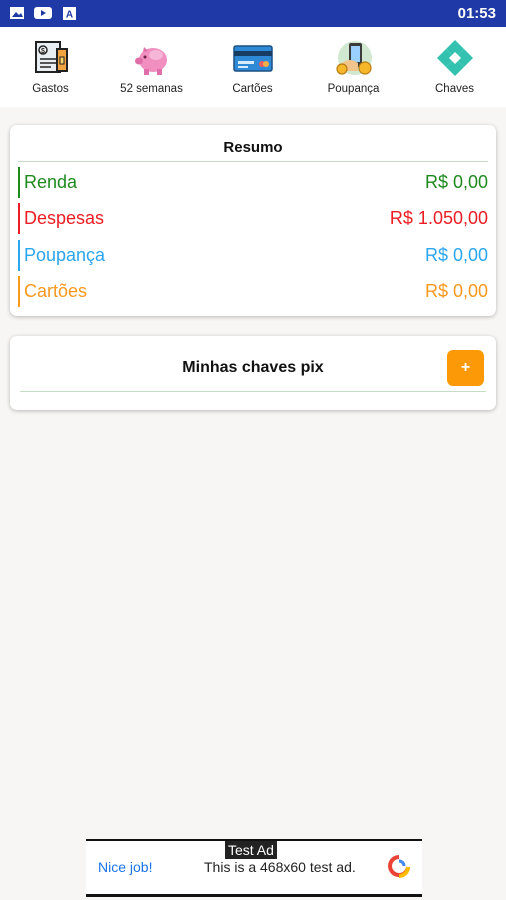 This screenshot has height=900, width=506. What do you see at coordinates (353, 89) in the screenshot?
I see `nav-label: Poupança` at bounding box center [353, 89].